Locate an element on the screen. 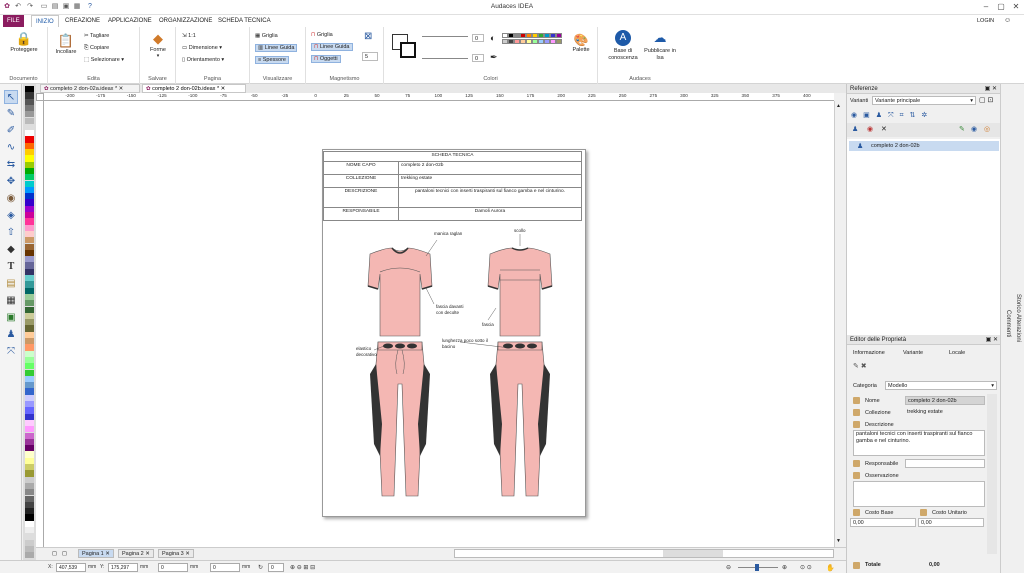 The width and height of the screenshot is (1024, 573). proteggere-button: 🔒 Proteggere is located at coordinates (24, 42).